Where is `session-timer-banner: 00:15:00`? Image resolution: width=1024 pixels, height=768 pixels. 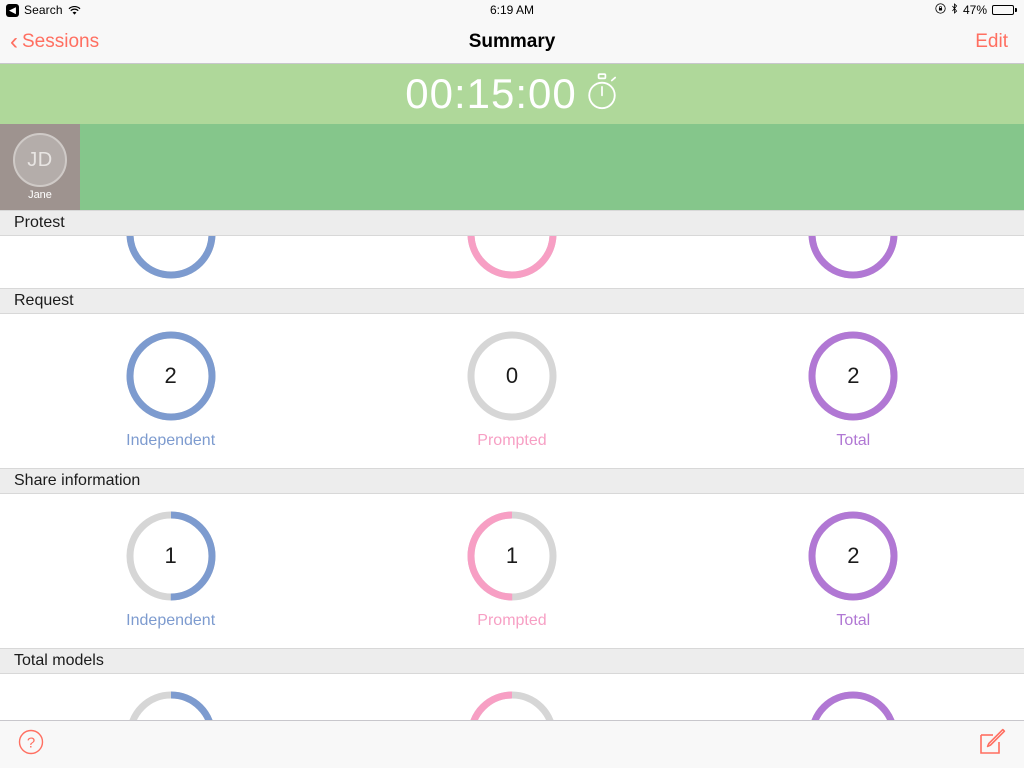
session-timer-banner: 00:15:00 is located at coordinates (512, 94).